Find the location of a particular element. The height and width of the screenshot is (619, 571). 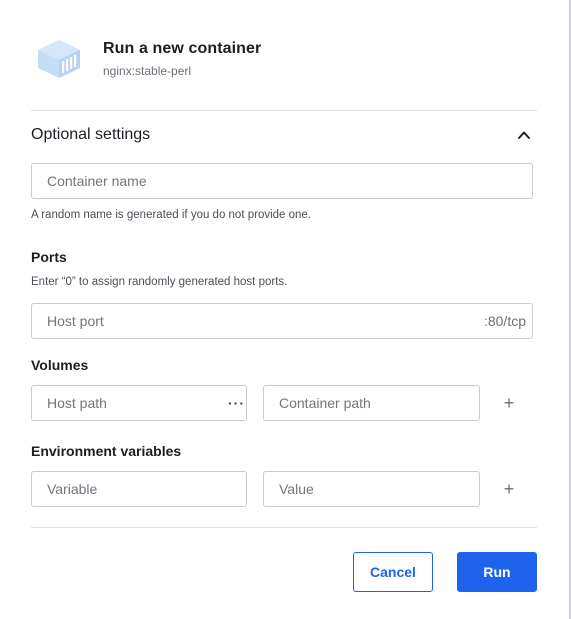

container-path-field is located at coordinates (371, 403).